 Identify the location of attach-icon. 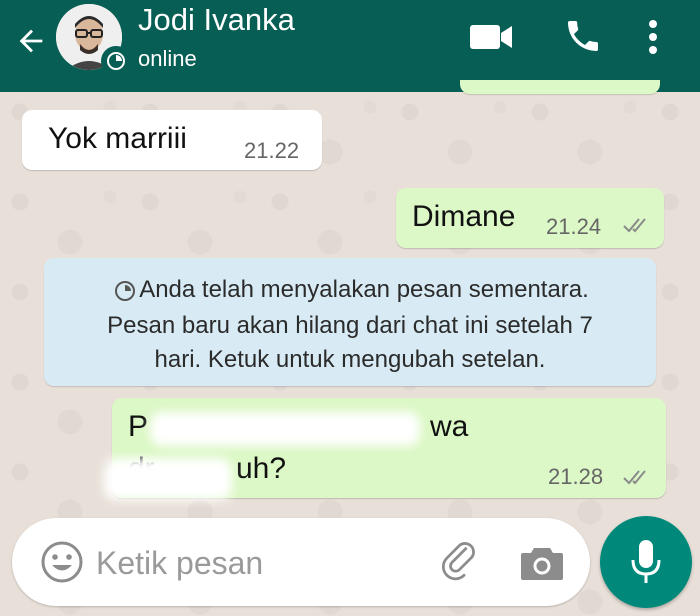
(460, 562).